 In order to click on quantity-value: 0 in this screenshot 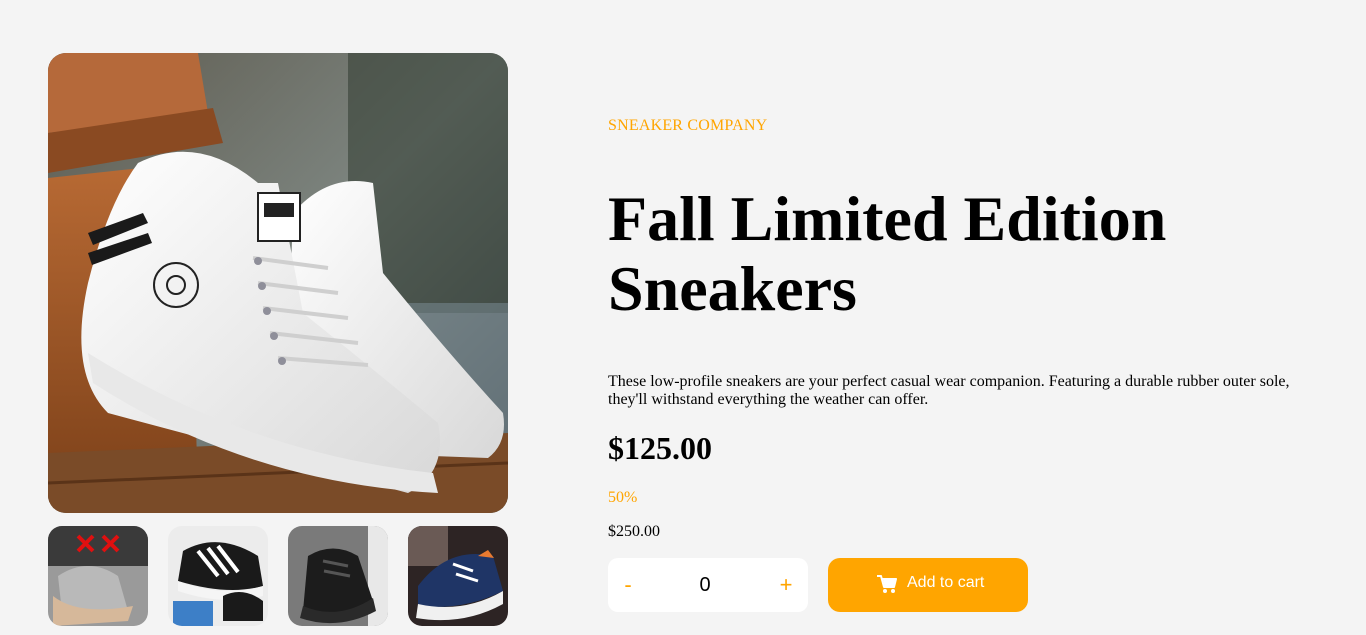, I will do `click(705, 585)`.